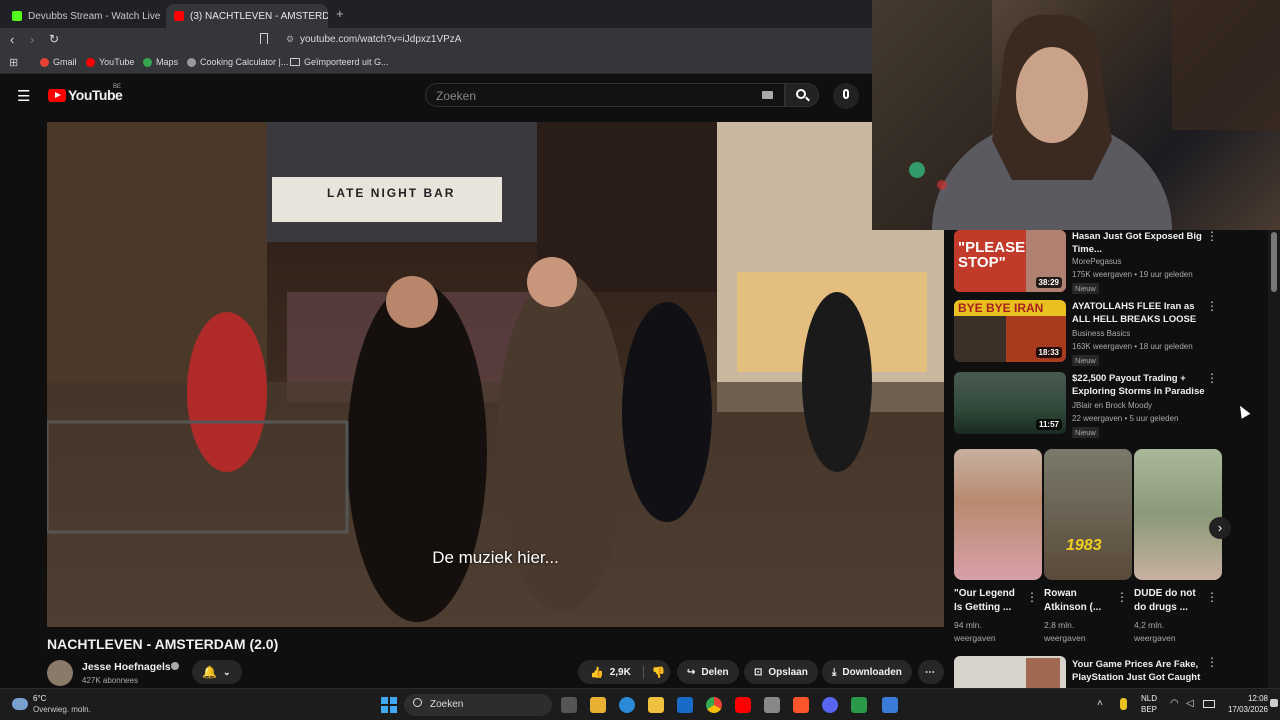  Describe the element at coordinates (32, 39) in the screenshot. I see `forward-icon: ›` at that location.